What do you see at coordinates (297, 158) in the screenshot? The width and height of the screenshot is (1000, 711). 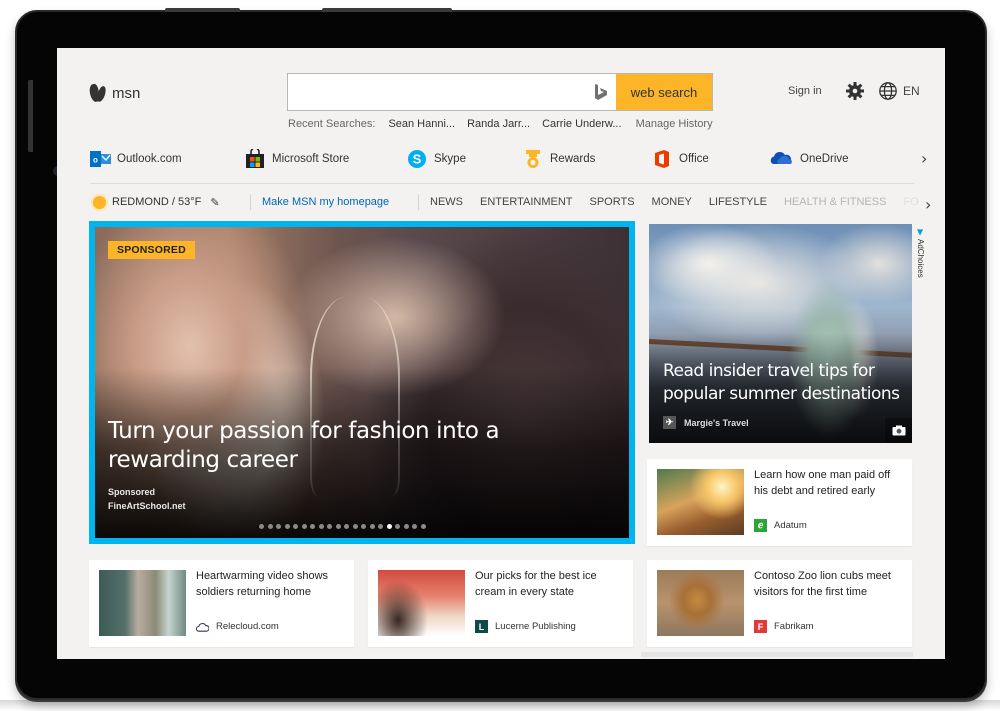 I see `quicklink-microsoft-store: Microsoft Store` at bounding box center [297, 158].